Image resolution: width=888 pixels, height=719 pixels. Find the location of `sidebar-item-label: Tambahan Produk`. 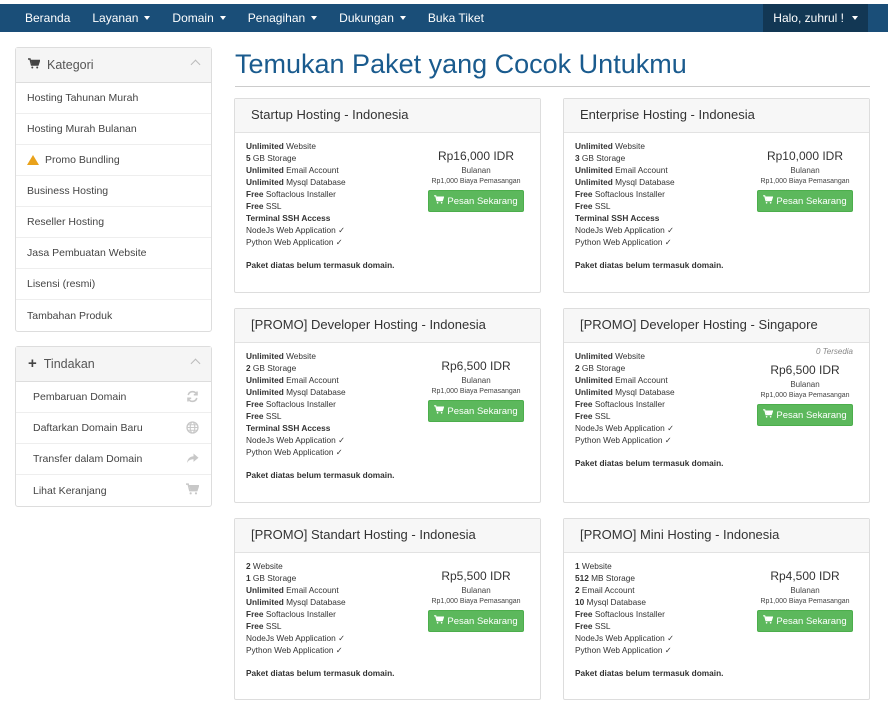

sidebar-item-label: Tambahan Produk is located at coordinates (70, 315).